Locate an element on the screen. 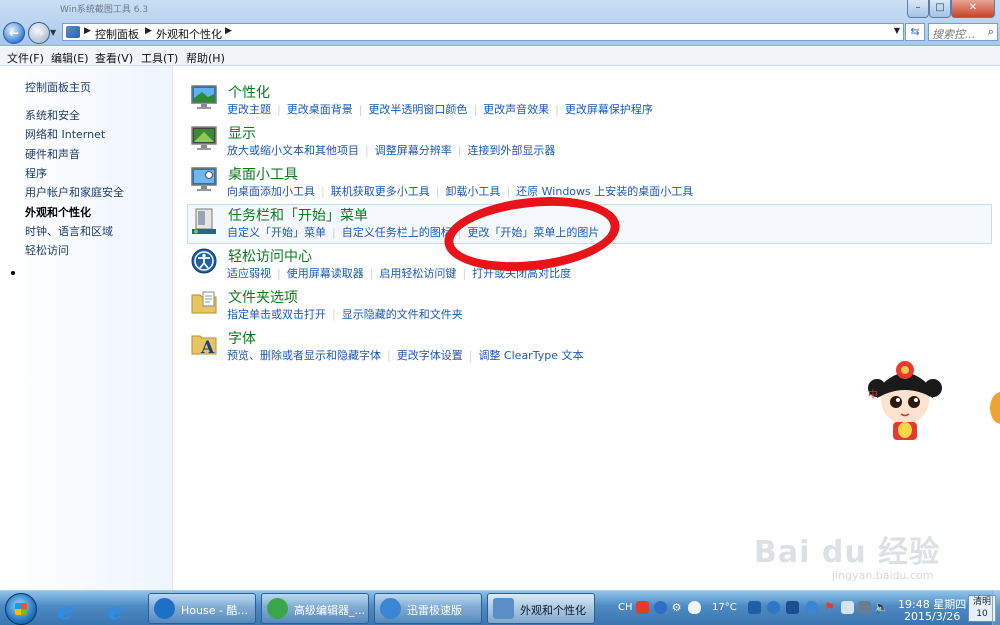 The height and width of the screenshot is (625, 1000). link-single-double-click: 指定单击或双击打开 is located at coordinates (276, 314).